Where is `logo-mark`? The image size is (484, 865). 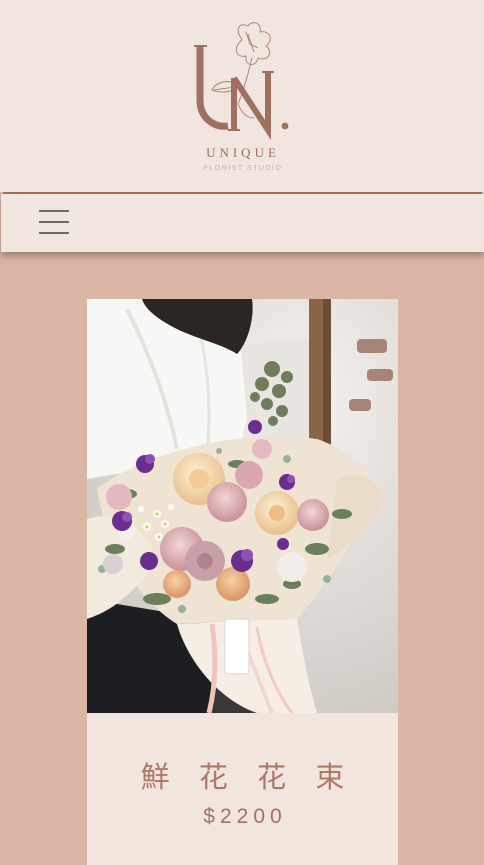 logo-mark is located at coordinates (241, 81).